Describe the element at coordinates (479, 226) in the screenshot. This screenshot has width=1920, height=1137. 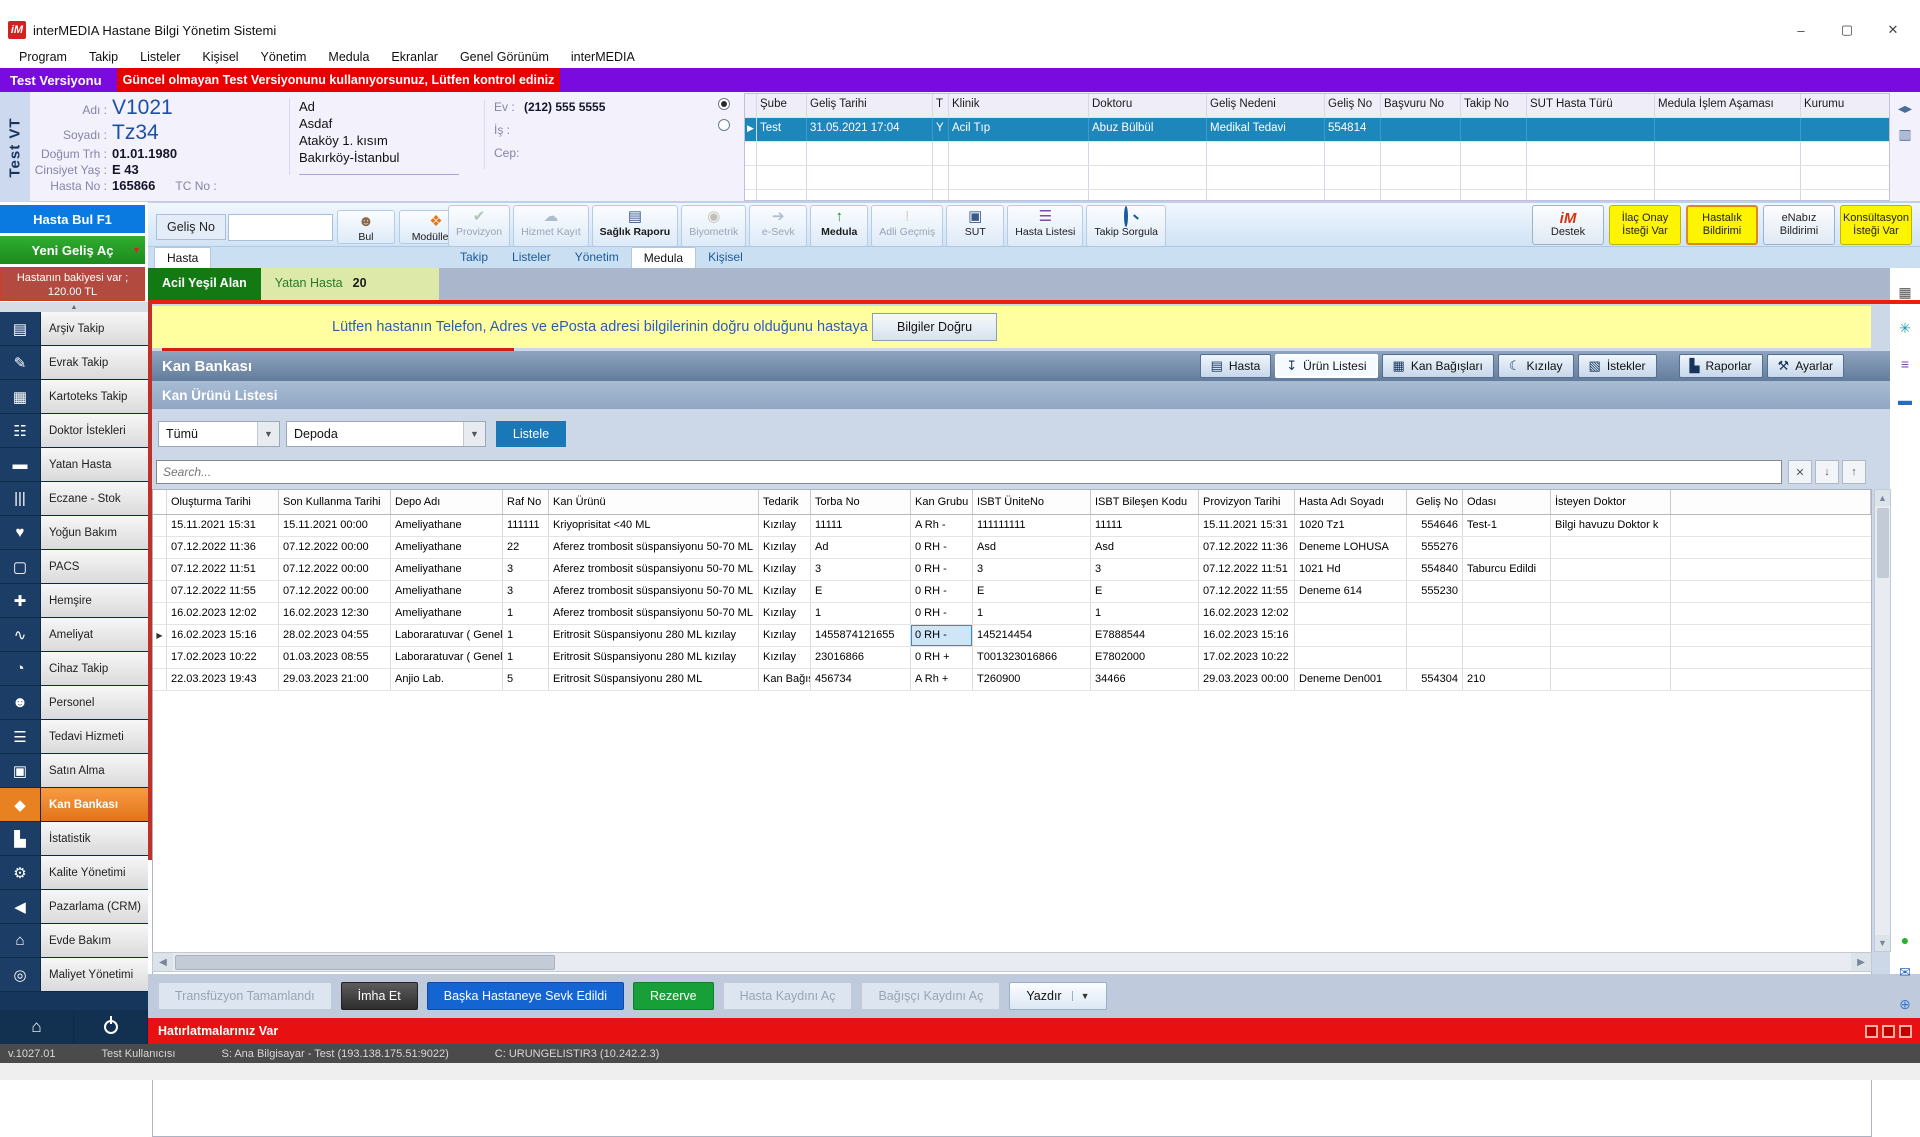
I see `provizyon-button: ✔ Provizyon` at that location.